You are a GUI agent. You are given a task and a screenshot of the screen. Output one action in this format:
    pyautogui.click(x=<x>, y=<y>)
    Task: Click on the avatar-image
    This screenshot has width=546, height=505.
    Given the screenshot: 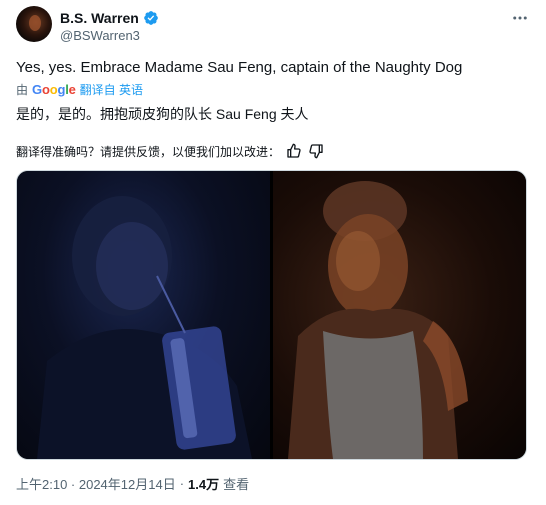 What is the action you would take?
    pyautogui.click(x=35, y=23)
    